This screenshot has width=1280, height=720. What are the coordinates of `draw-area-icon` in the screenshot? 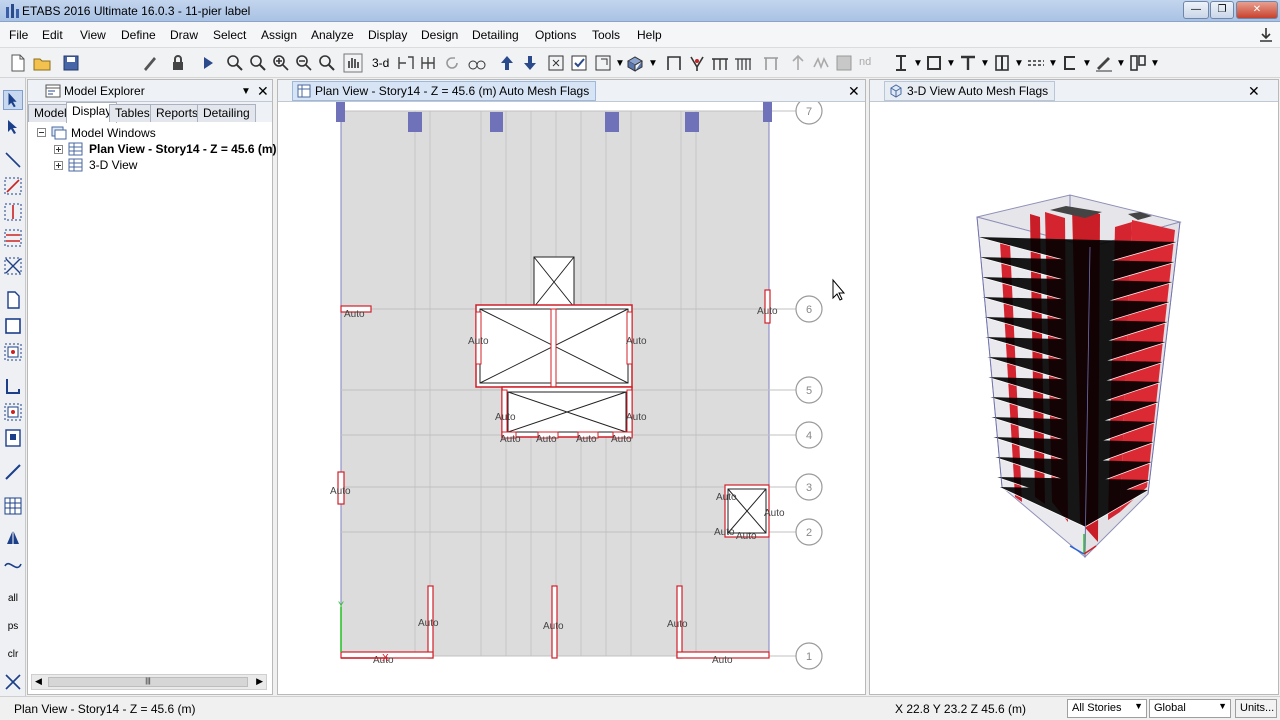 It's located at (844, 63).